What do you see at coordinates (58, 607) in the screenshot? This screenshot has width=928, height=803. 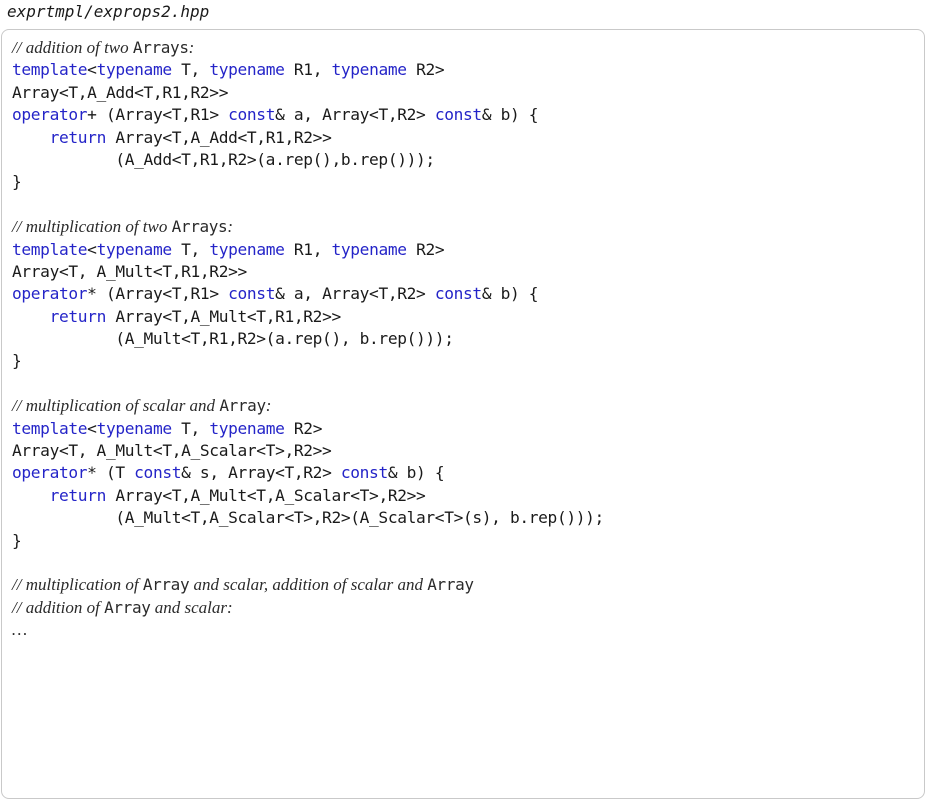 I see `code-comment: // addition of` at bounding box center [58, 607].